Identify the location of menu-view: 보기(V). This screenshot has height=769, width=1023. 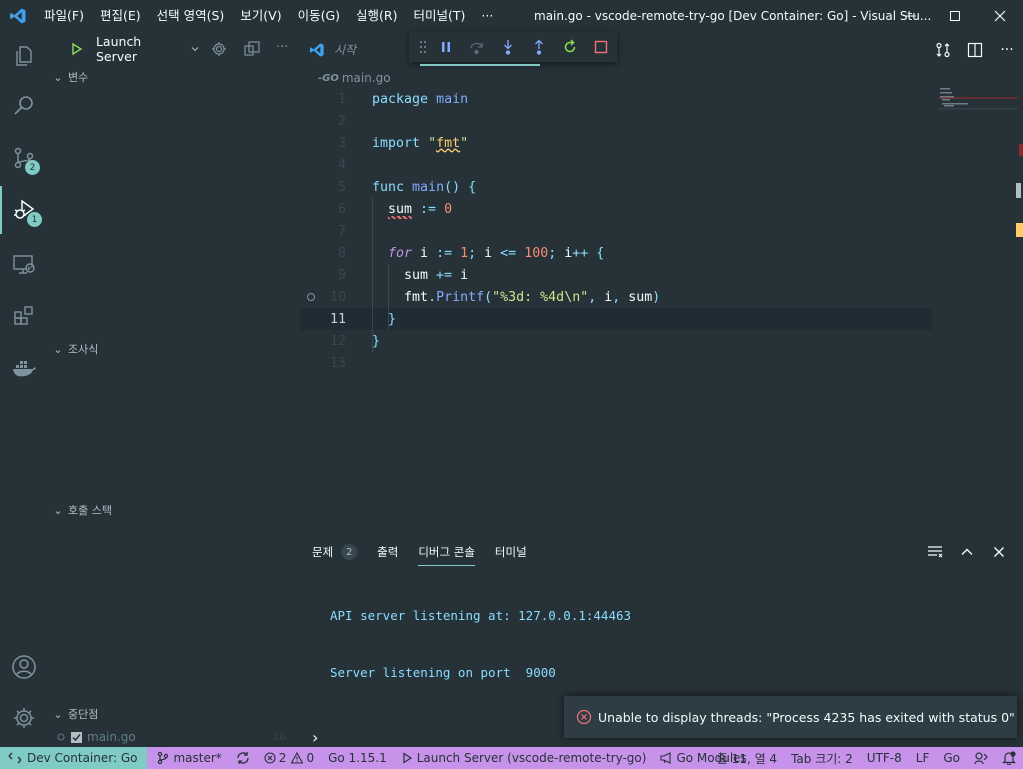
(260, 16).